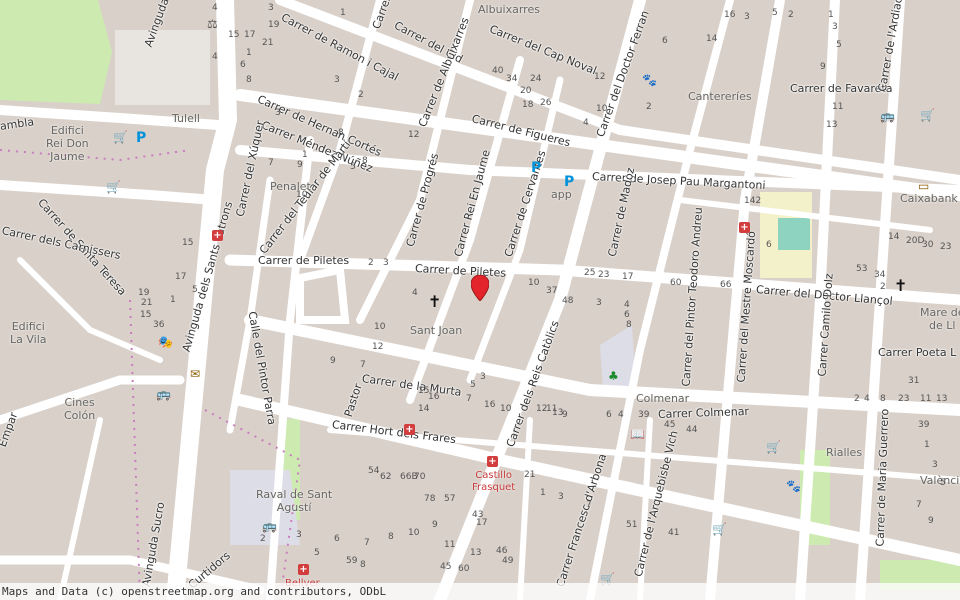 This screenshot has width=960, height=600. What do you see at coordinates (844, 452) in the screenshot?
I see `place-label: Rialles` at bounding box center [844, 452].